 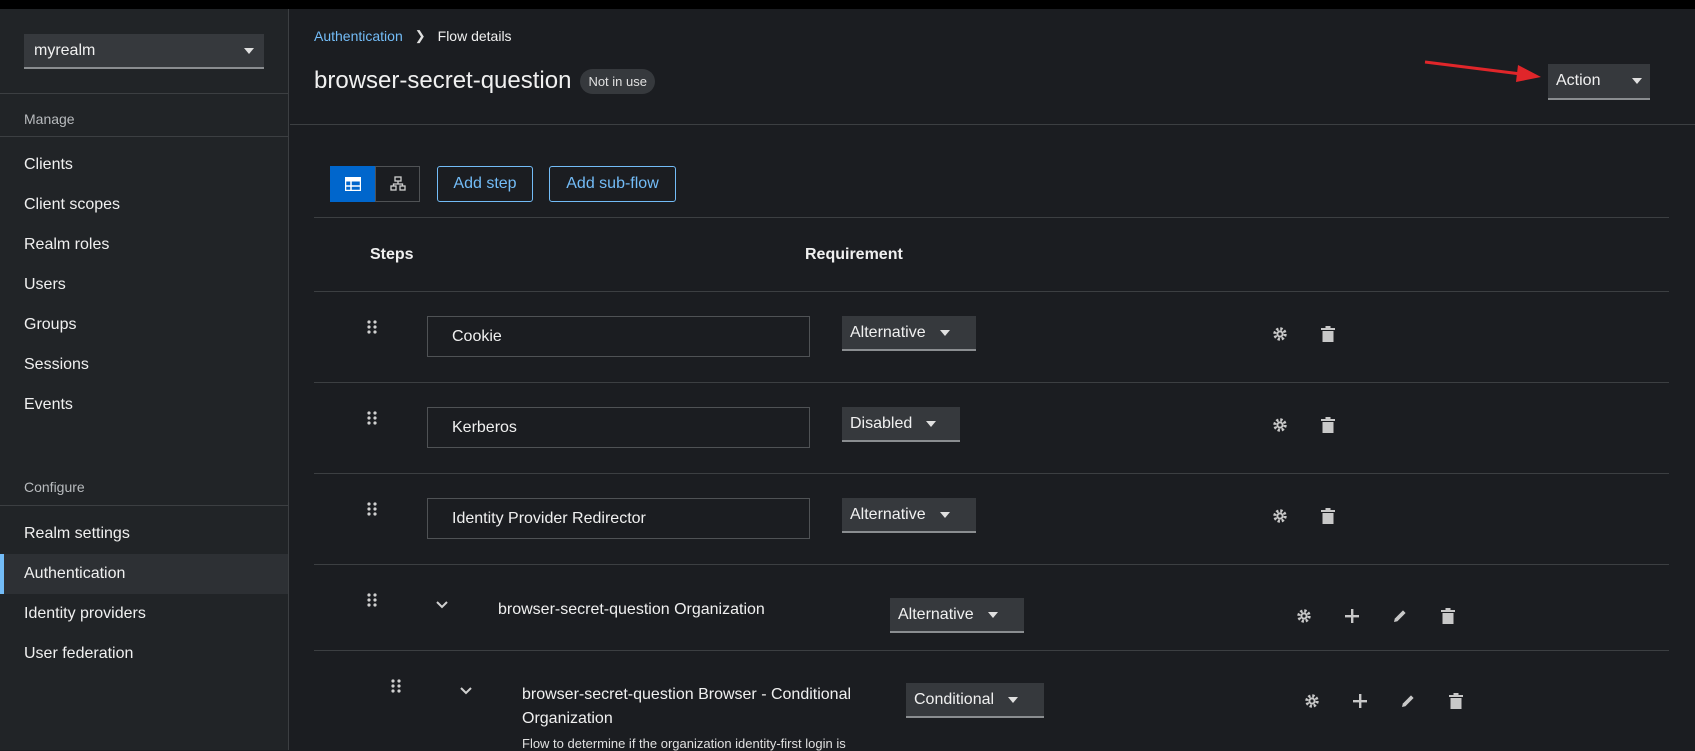 I want to click on table-icon, so click(x=352, y=184).